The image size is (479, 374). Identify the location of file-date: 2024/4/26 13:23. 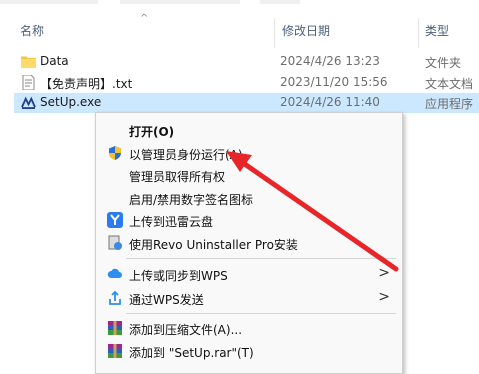
(330, 61).